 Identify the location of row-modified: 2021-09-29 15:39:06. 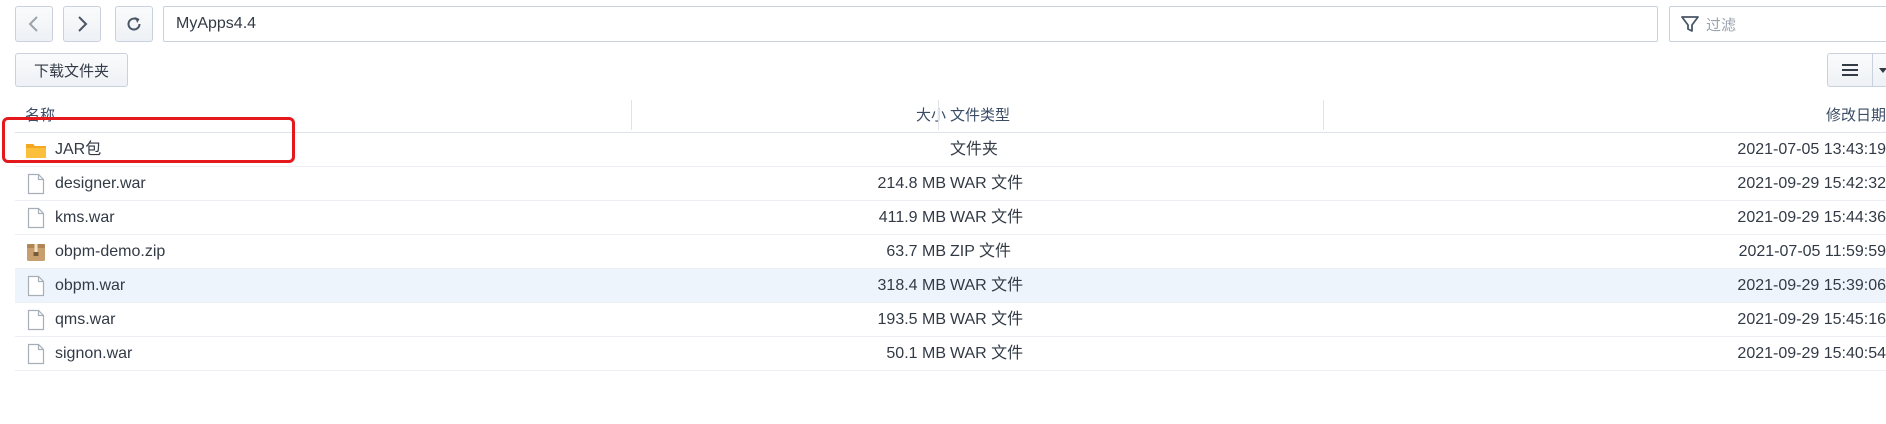
(1811, 285).